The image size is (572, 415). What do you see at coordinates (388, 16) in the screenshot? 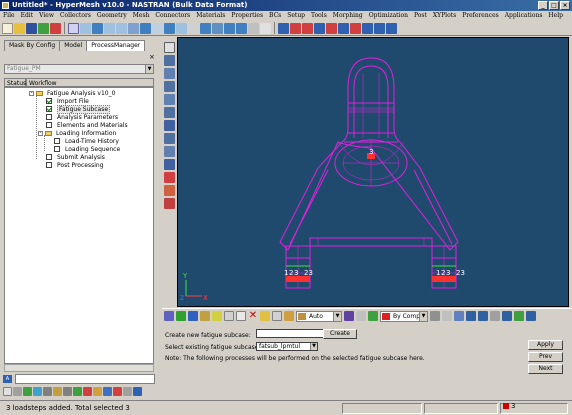
I see `menu-optimization: Optimization` at bounding box center [388, 16].